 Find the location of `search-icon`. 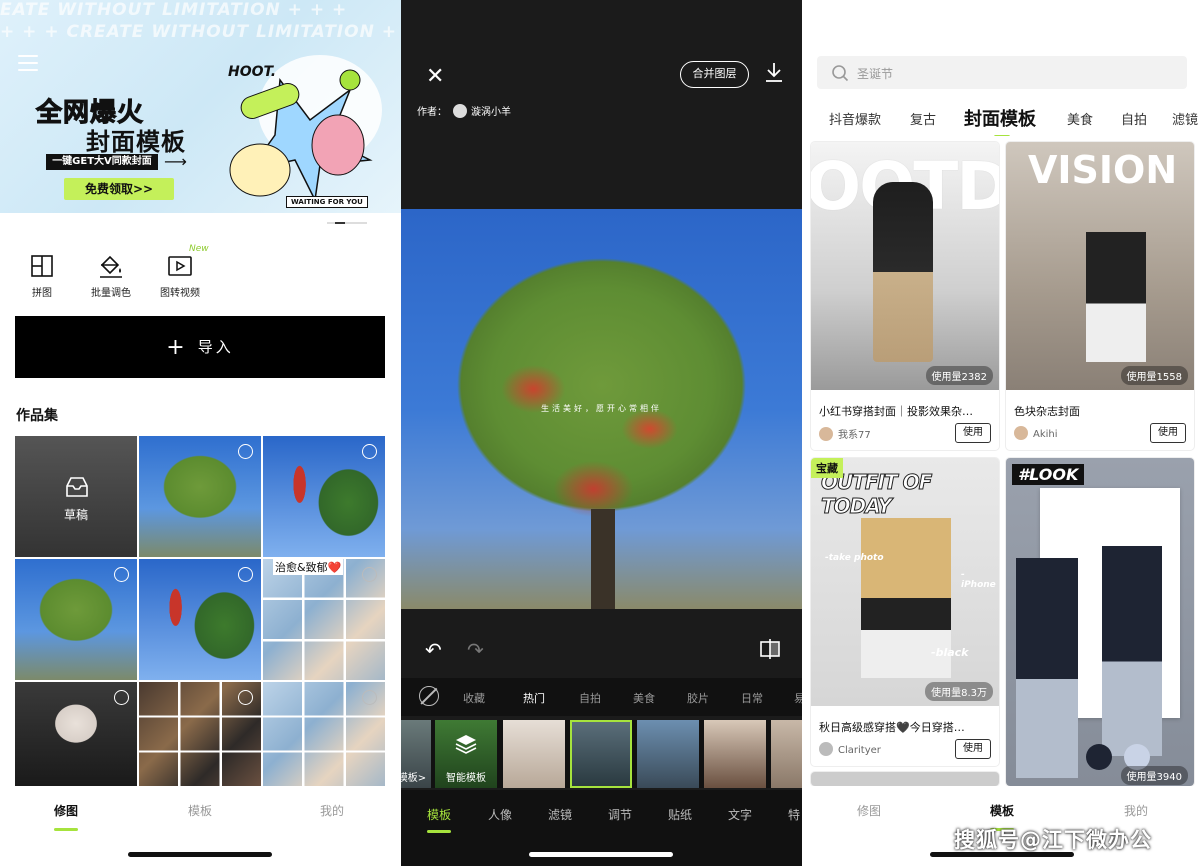

search-icon is located at coordinates (840, 73).